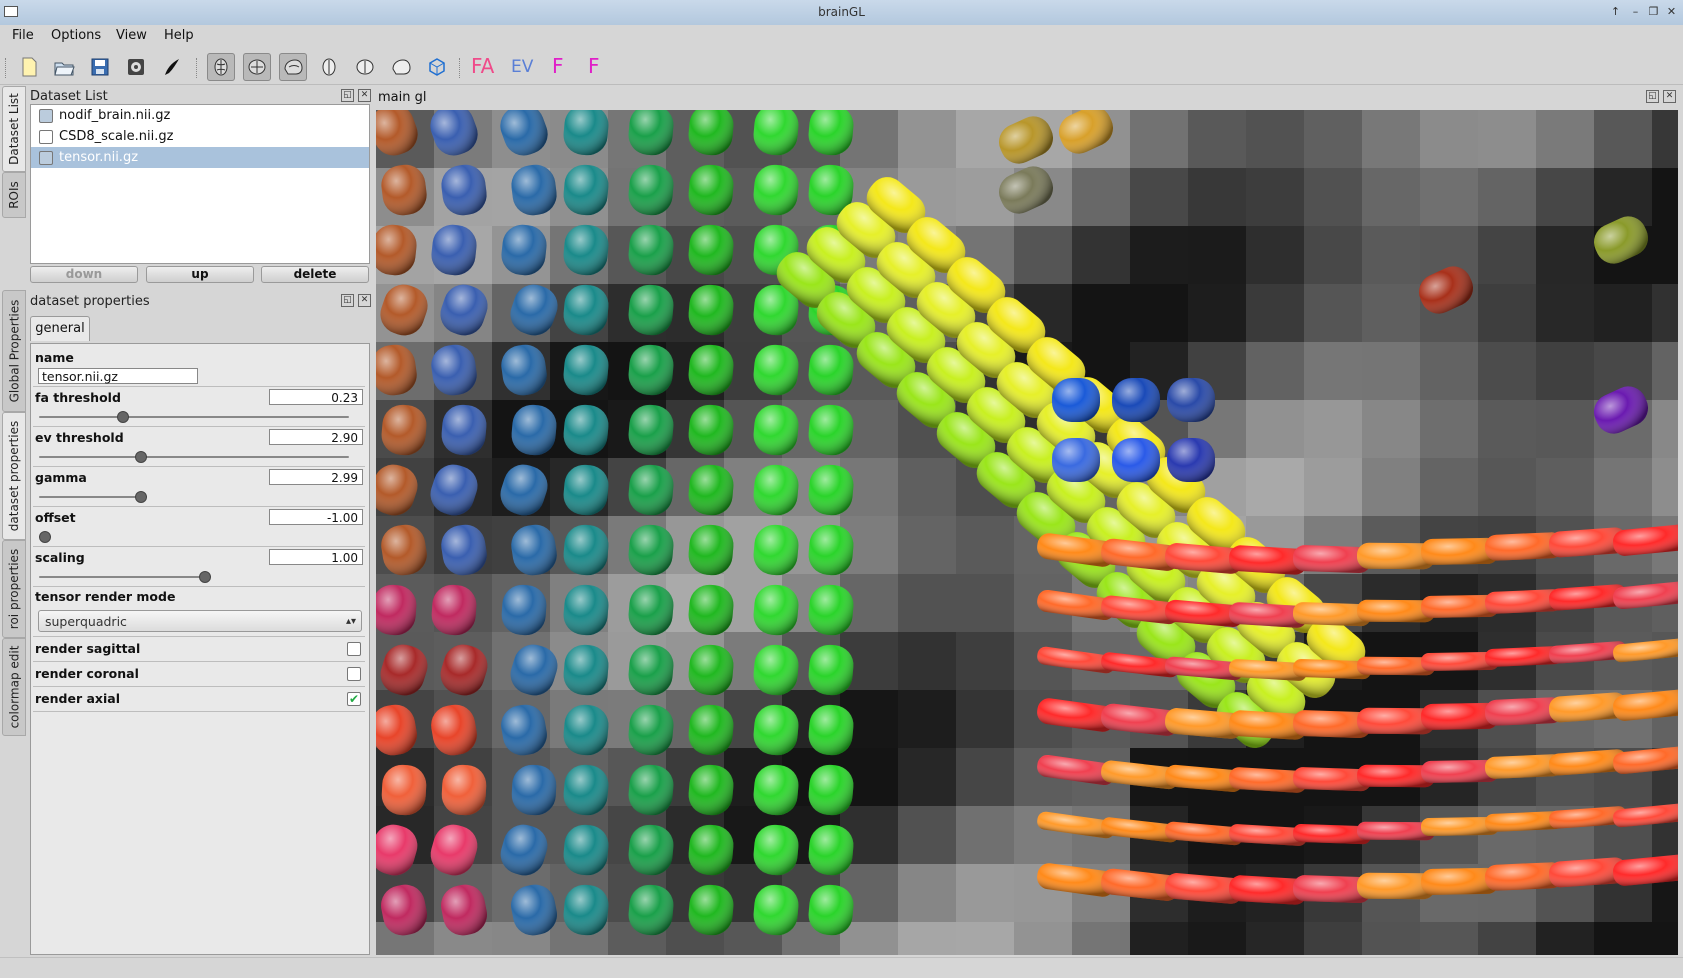 Image resolution: width=1683 pixels, height=978 pixels. I want to click on side-tab-dataset-list: Dataset List, so click(14, 129).